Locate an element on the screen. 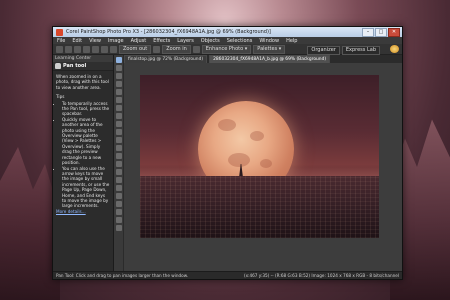 This screenshot has height=300, width=450. clone-brush-icon is located at coordinates (118, 148).